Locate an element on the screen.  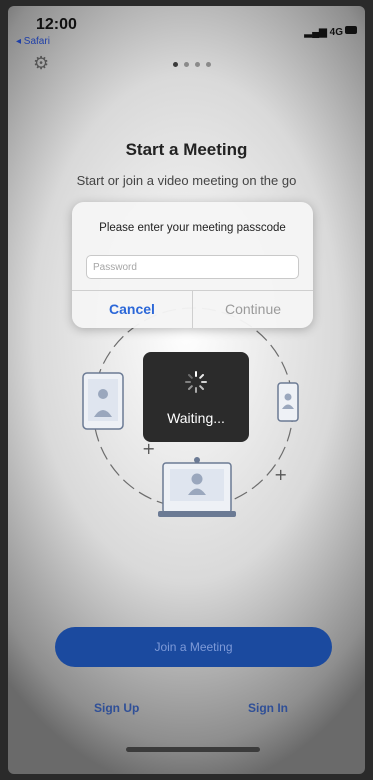
join-meeting-button: Join a Meeting is located at coordinates (193, 647).